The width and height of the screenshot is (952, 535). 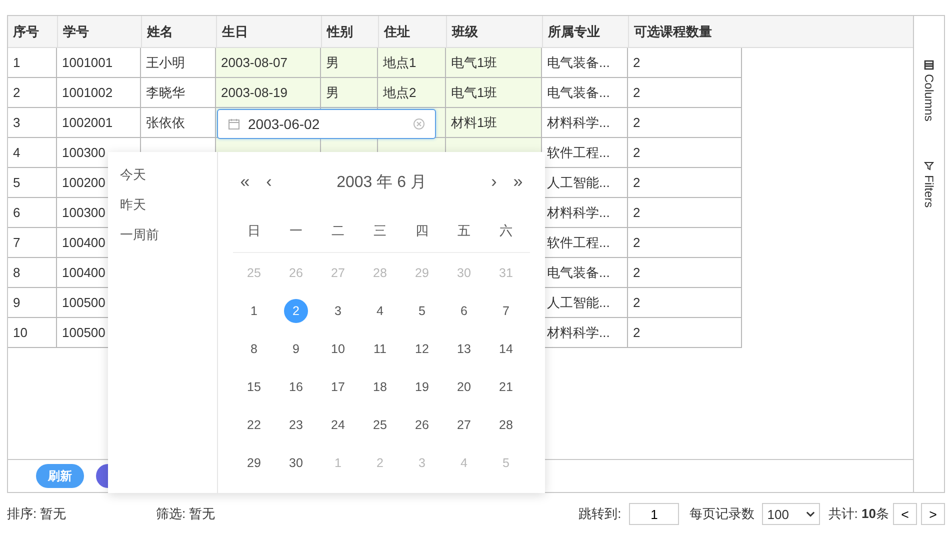 What do you see at coordinates (506, 387) in the screenshot?
I see `calendar-day: 21` at bounding box center [506, 387].